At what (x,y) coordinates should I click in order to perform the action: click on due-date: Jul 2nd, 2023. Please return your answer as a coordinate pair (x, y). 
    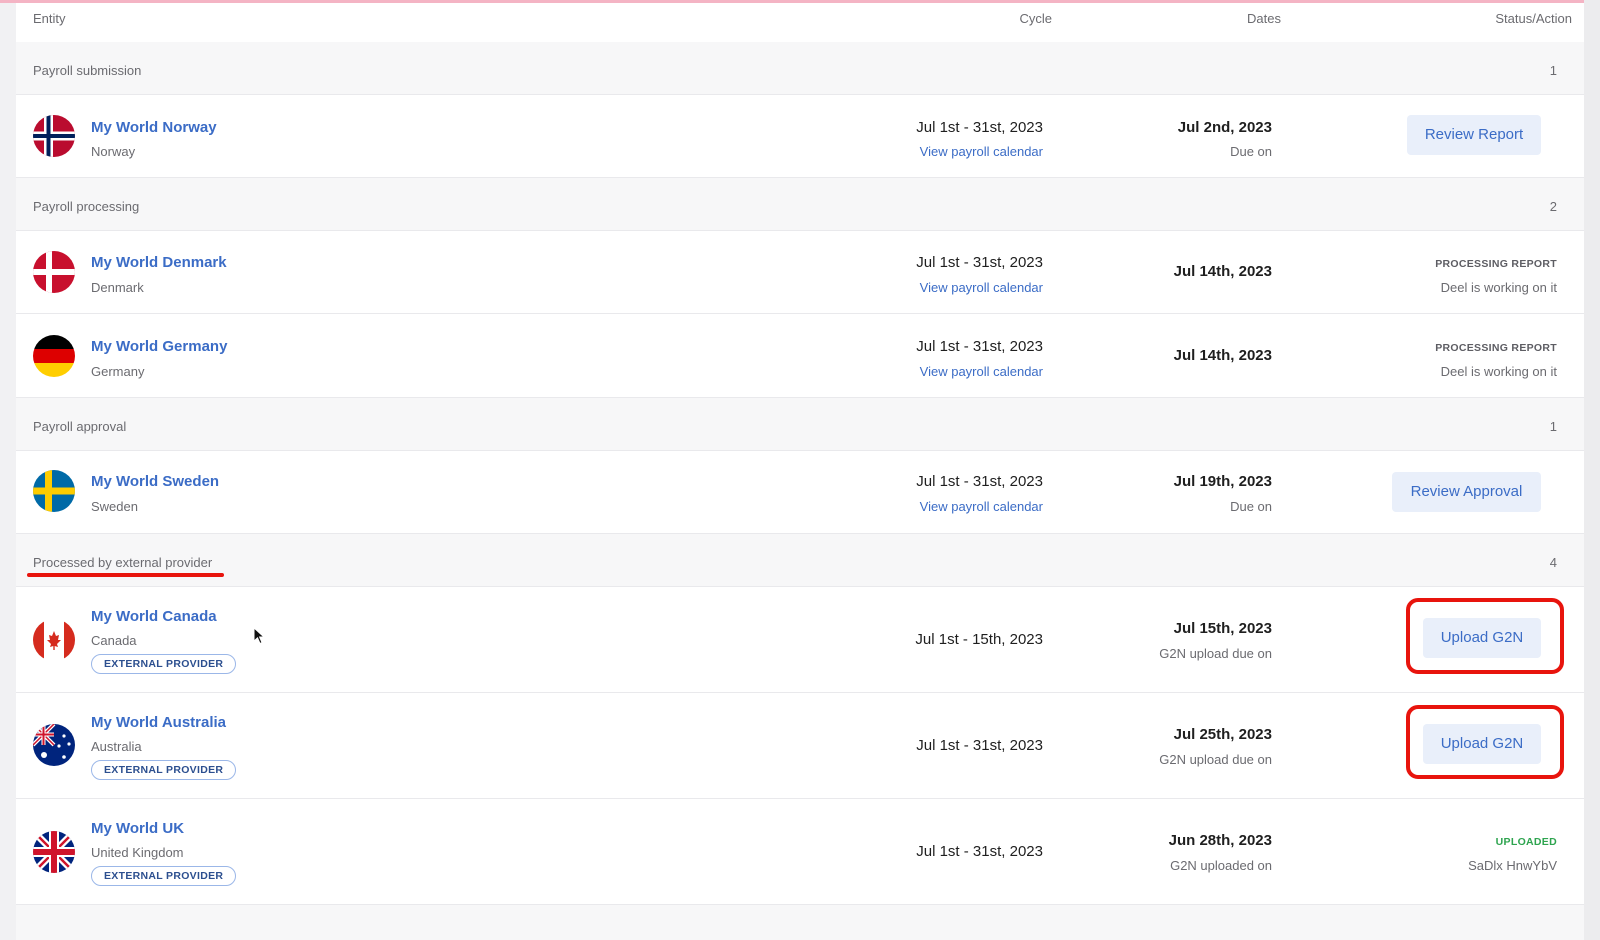
    Looking at the image, I should click on (1224, 127).